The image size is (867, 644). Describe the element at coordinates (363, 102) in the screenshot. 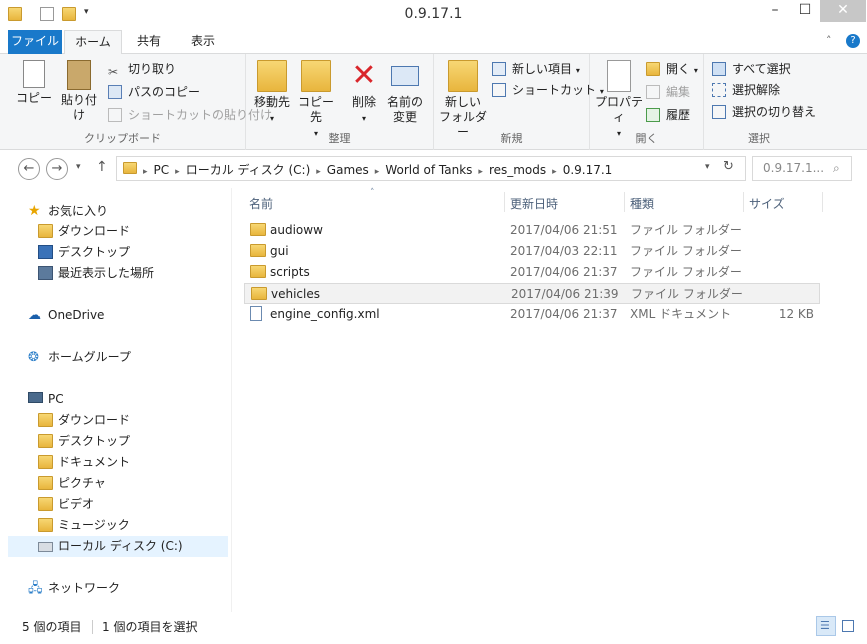

I see `delete-label: 削除` at that location.